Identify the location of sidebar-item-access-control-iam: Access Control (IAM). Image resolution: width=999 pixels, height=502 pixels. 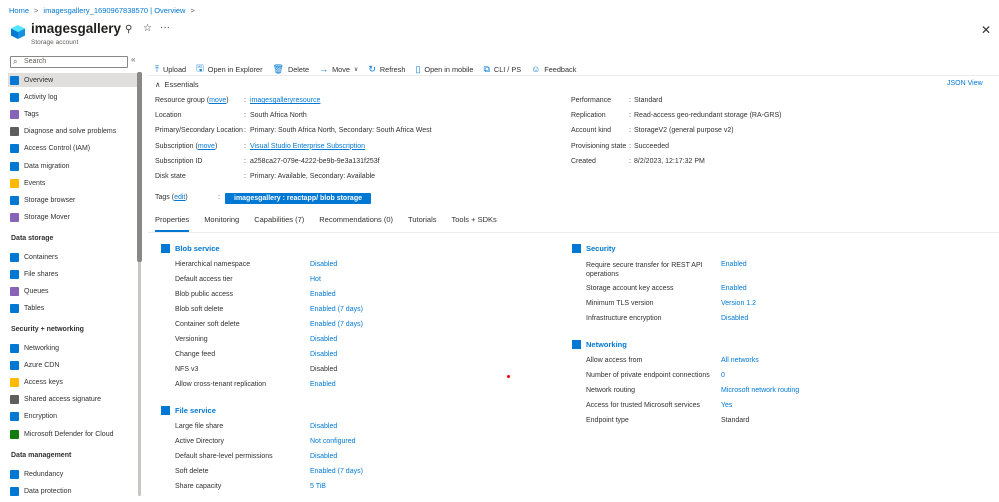
(73, 149).